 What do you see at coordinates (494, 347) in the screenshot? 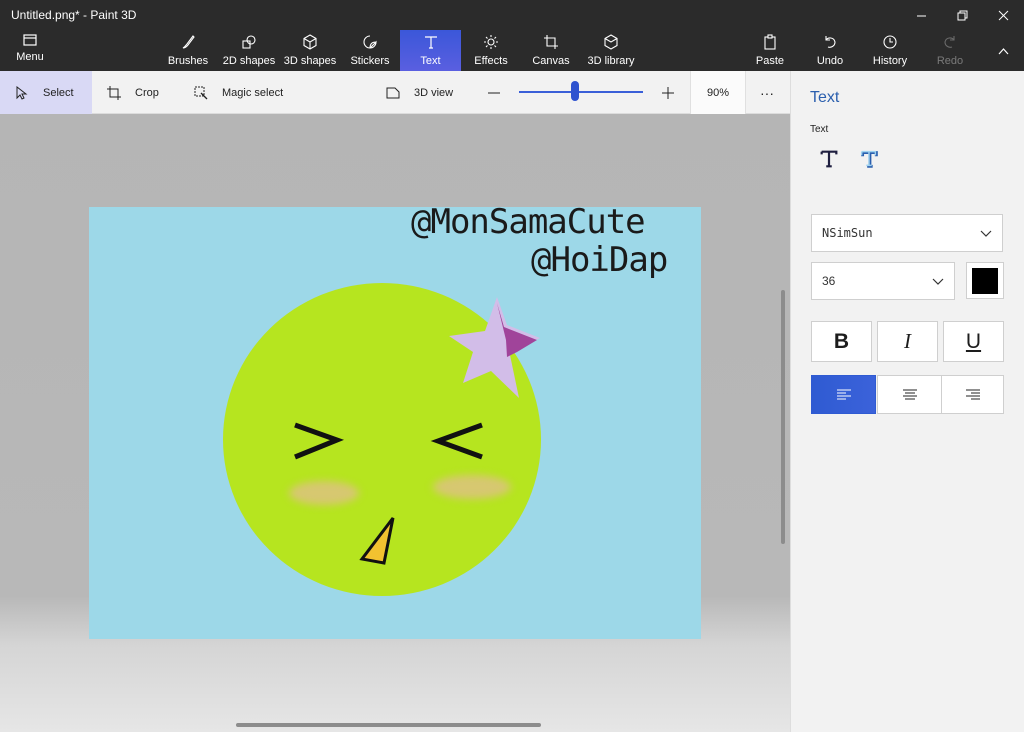
I see `star-sticker` at bounding box center [494, 347].